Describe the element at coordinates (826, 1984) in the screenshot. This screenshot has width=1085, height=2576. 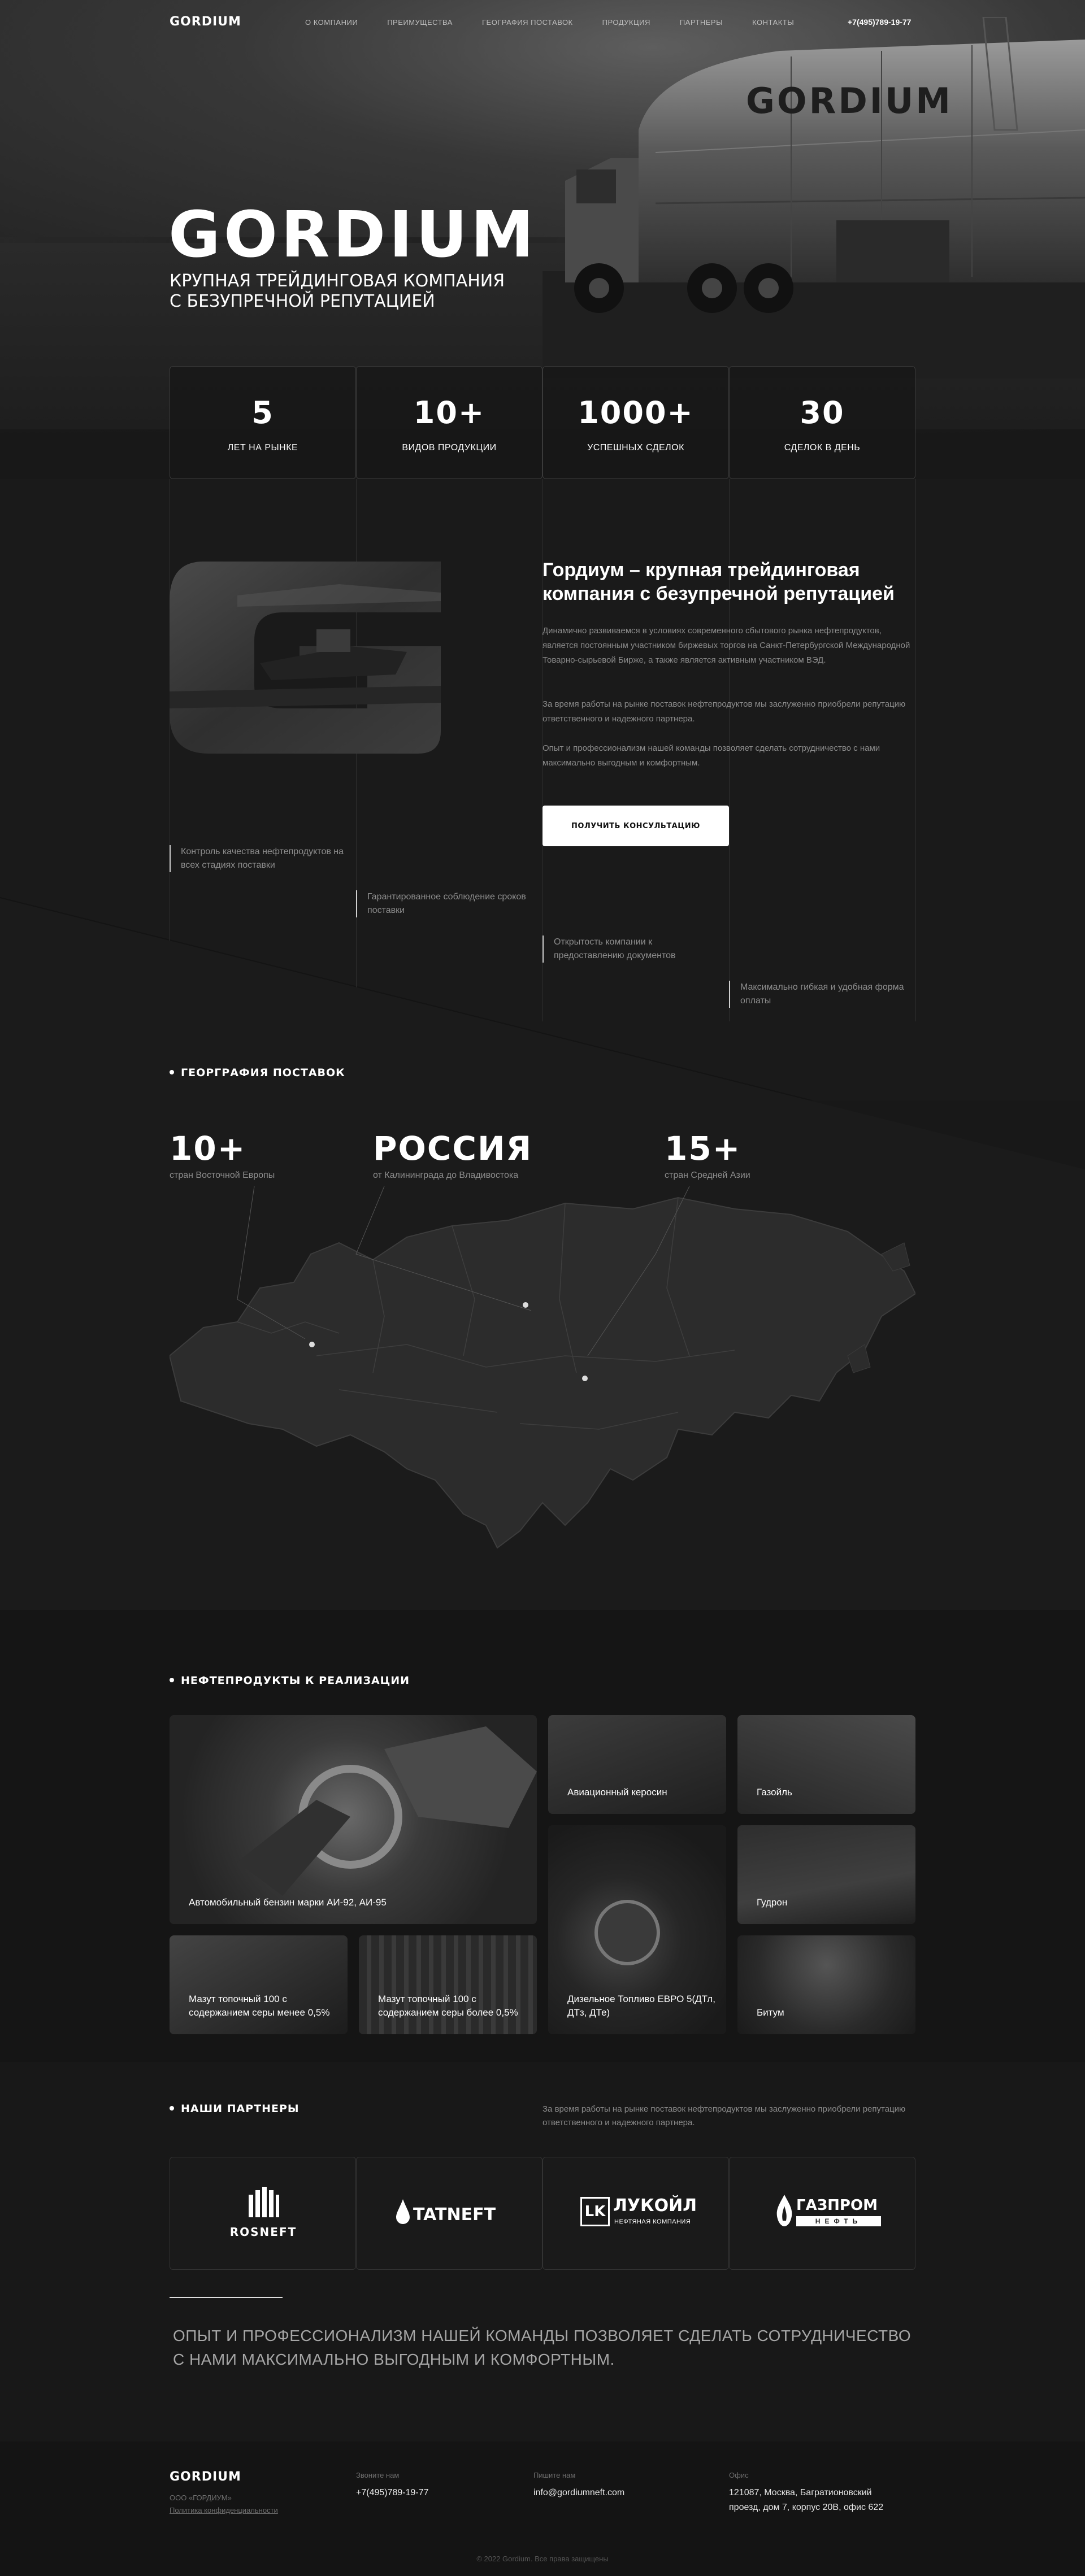
I see `product-card-bitumen: Битум` at that location.